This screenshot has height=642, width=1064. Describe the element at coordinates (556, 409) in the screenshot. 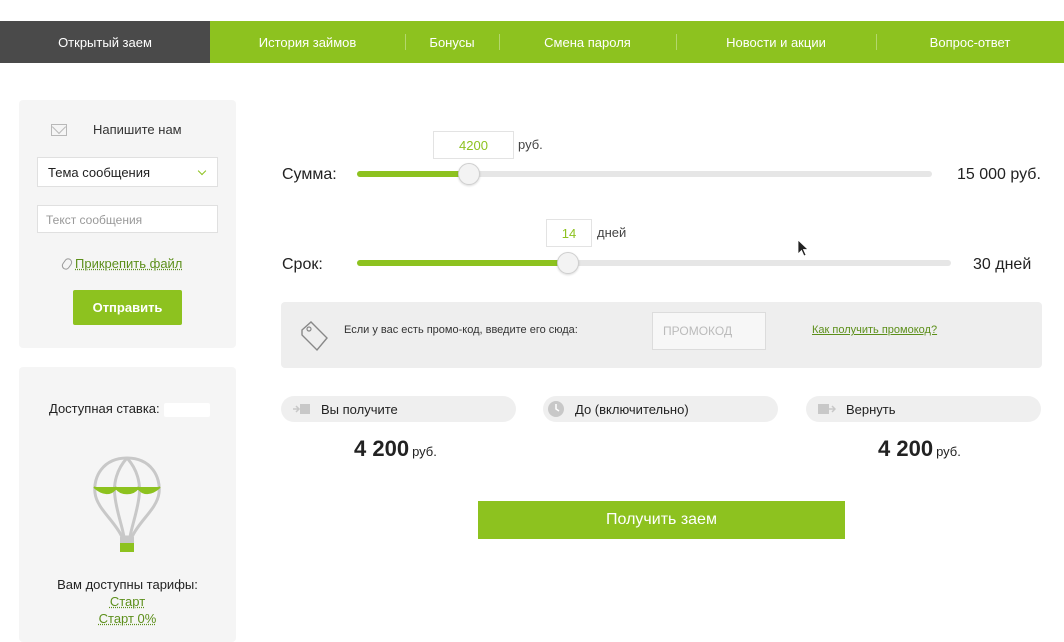

I see `clock-icon` at that location.